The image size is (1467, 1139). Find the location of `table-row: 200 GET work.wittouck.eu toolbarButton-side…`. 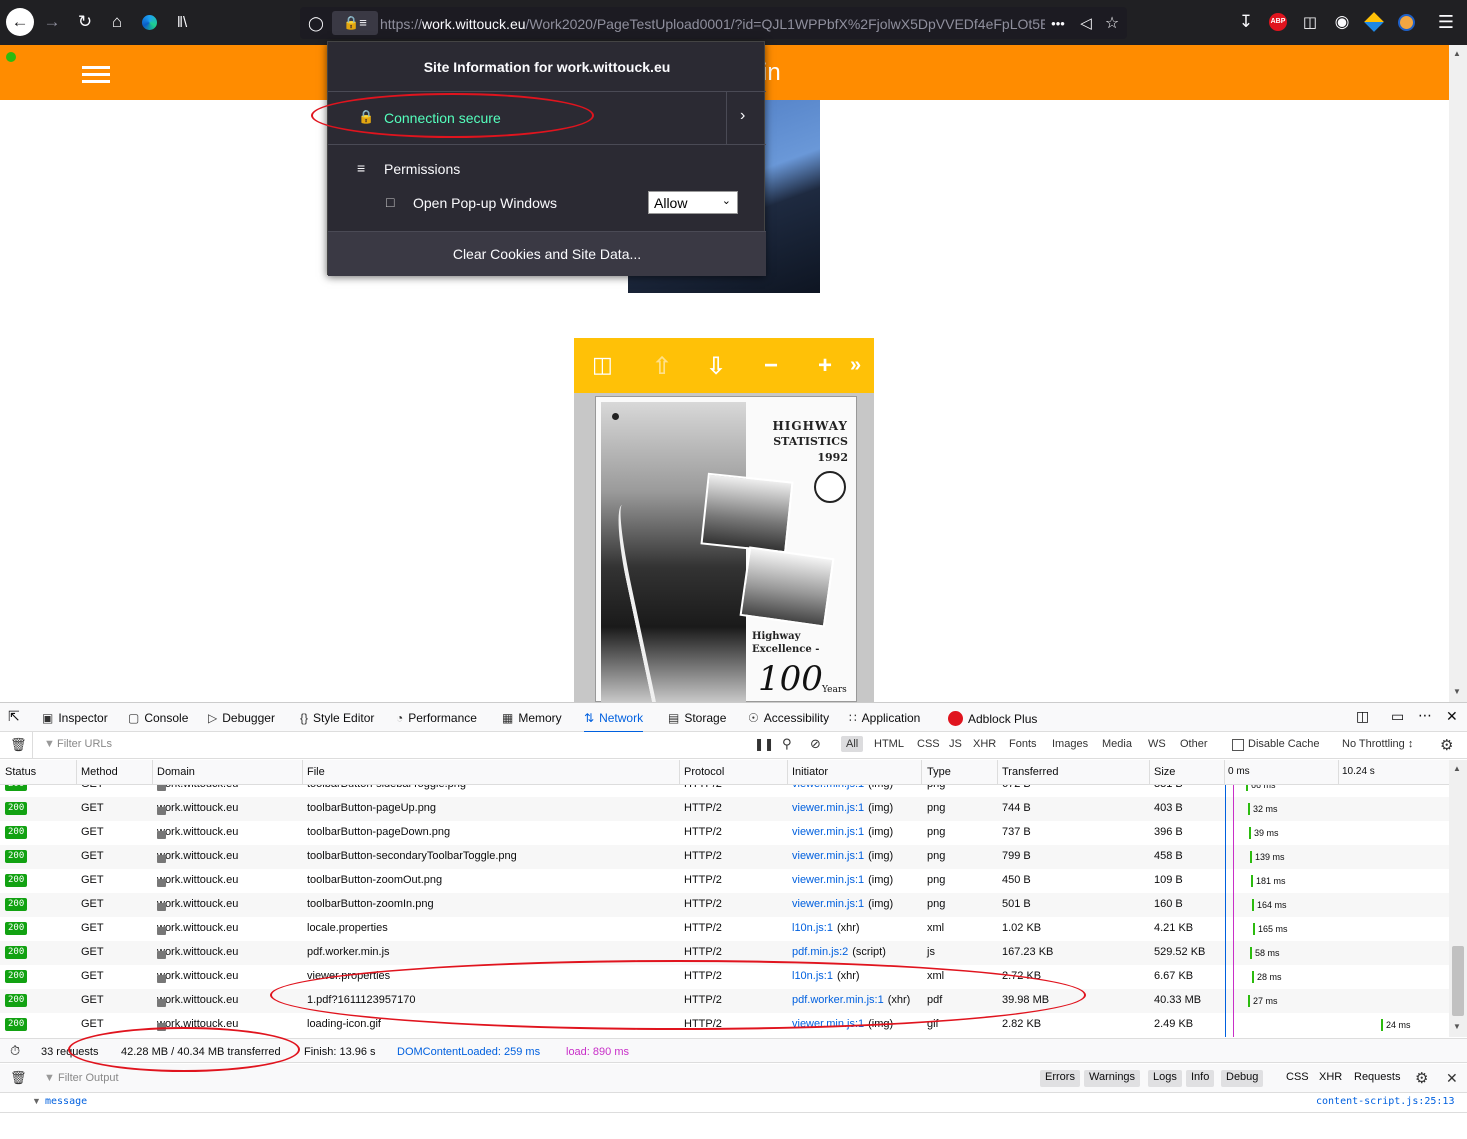

table-row: 200 GET work.wittouck.eu toolbarButton-side… is located at coordinates (724, 791).